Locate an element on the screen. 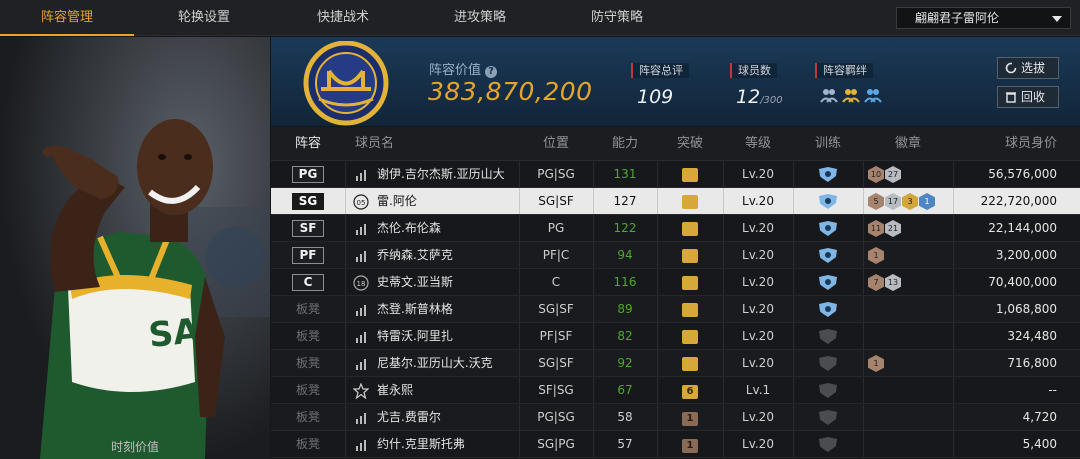 The width and height of the screenshot is (1080, 459). player-ability: 116 is located at coordinates (625, 282).